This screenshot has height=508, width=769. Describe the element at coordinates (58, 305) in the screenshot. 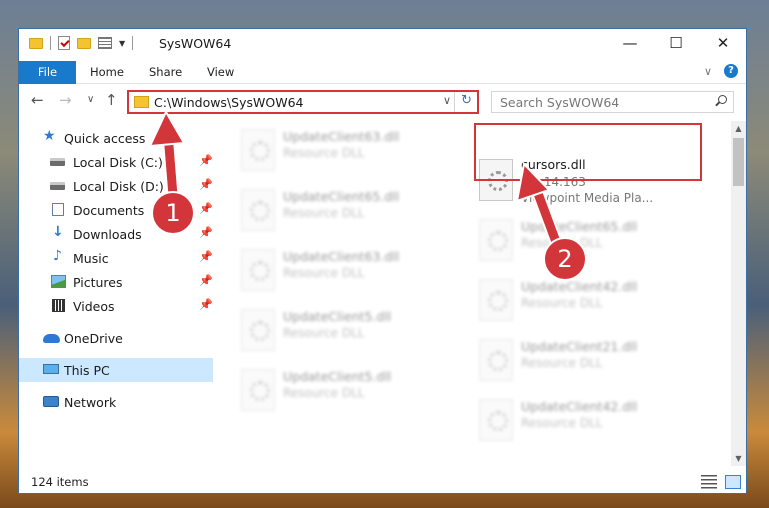

I see `videos-icon` at that location.